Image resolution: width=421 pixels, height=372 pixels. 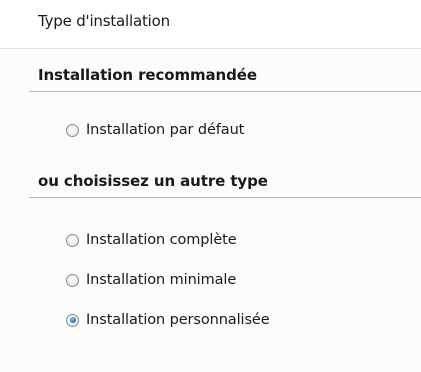 I want to click on other-types-divider, so click(x=225, y=197).